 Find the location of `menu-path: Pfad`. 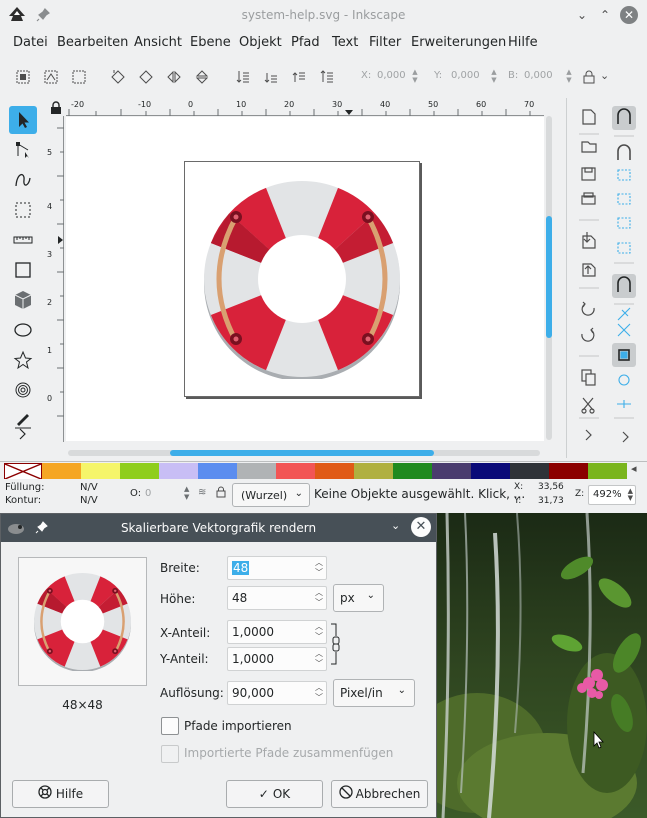

menu-path: Pfad is located at coordinates (305, 42).